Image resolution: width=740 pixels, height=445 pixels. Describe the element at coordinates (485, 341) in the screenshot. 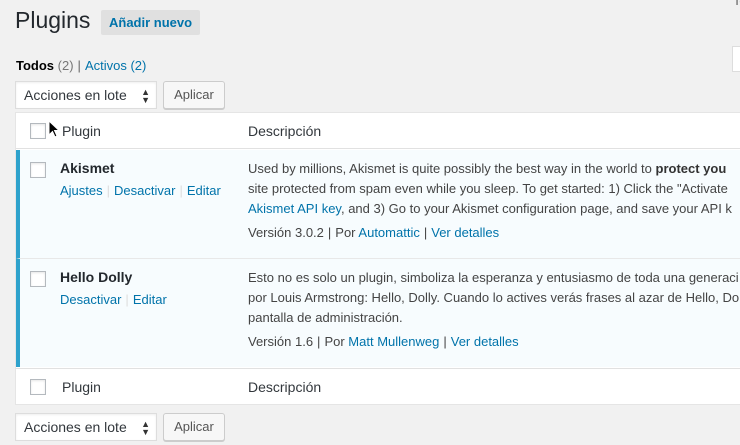

I see `view-details-link-hello-dolly: Ver detalles` at that location.